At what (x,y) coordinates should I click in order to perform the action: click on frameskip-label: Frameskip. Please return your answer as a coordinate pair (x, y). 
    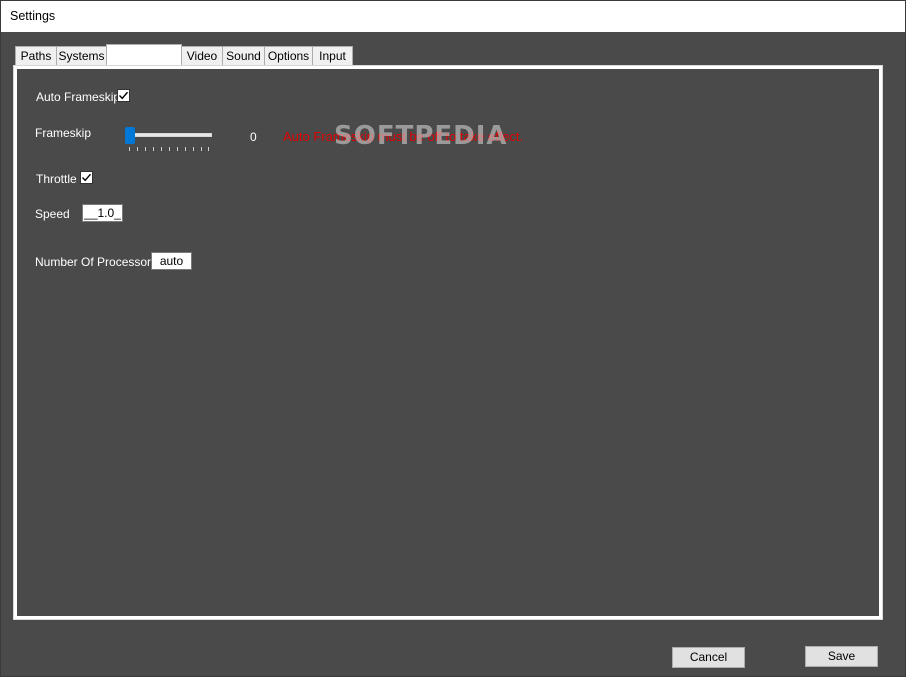
    Looking at the image, I should click on (63, 133).